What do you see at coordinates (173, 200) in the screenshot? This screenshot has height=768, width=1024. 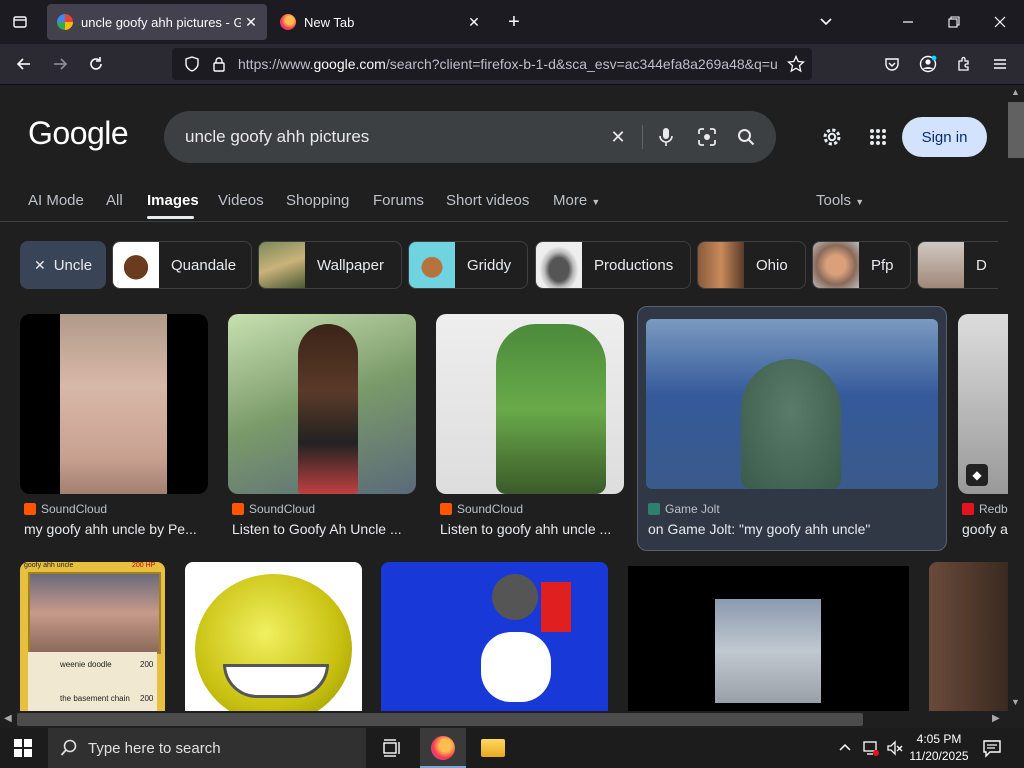 I see `tab-images: Images` at bounding box center [173, 200].